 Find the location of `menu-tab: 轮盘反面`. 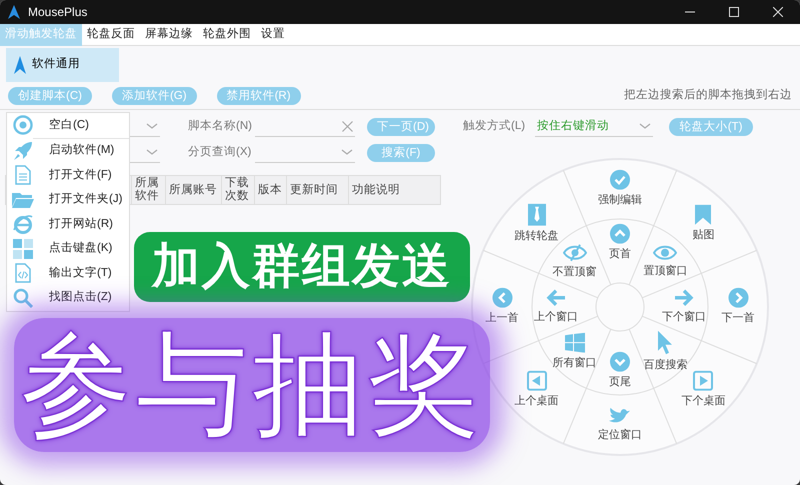

menu-tab: 轮盘反面 is located at coordinates (111, 35).